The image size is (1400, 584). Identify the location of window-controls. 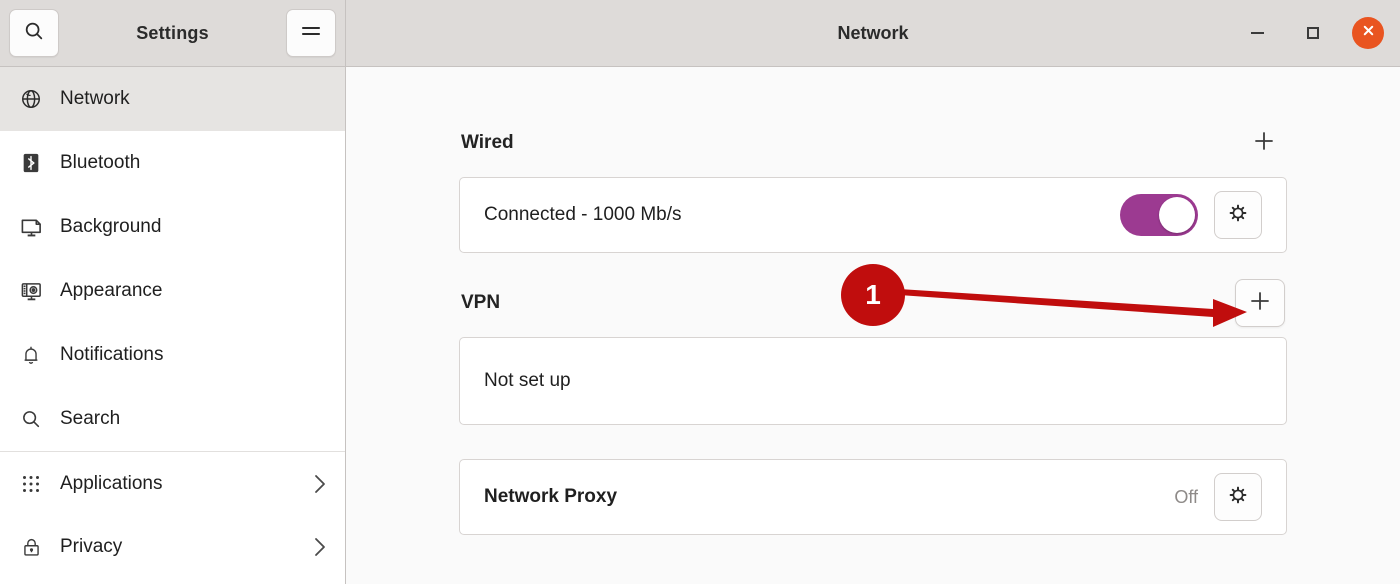
(1312, 33).